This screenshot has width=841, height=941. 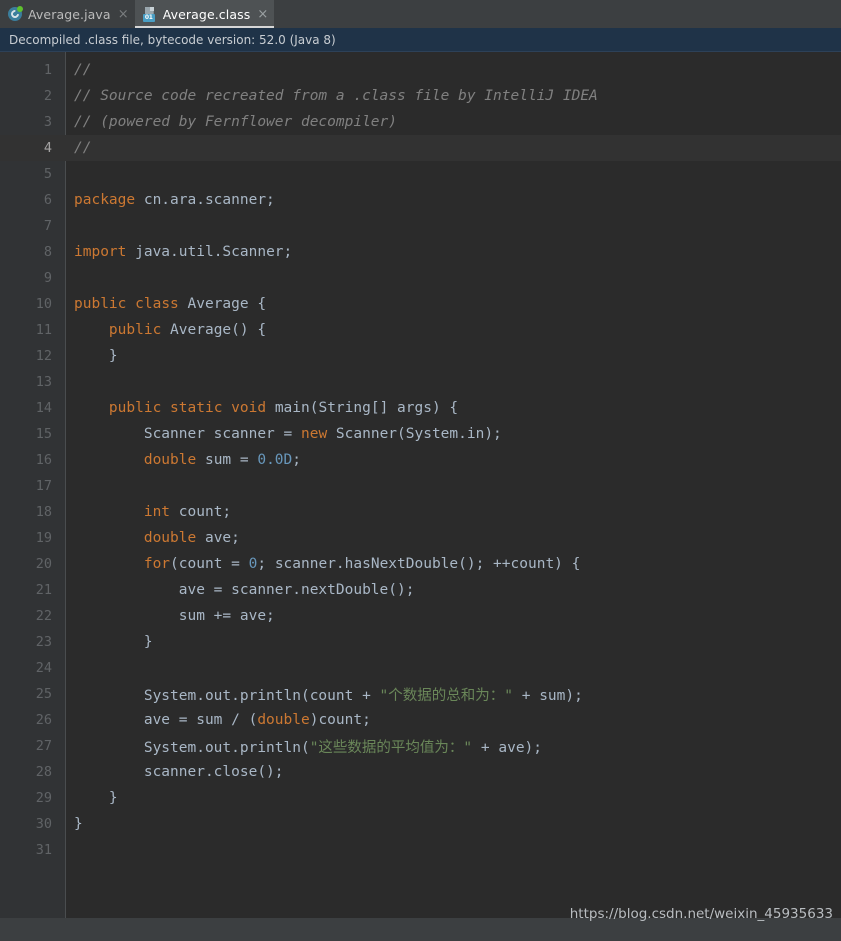 What do you see at coordinates (420, 616) in the screenshot?
I see `code-line-row: 22 sum += ave;` at bounding box center [420, 616].